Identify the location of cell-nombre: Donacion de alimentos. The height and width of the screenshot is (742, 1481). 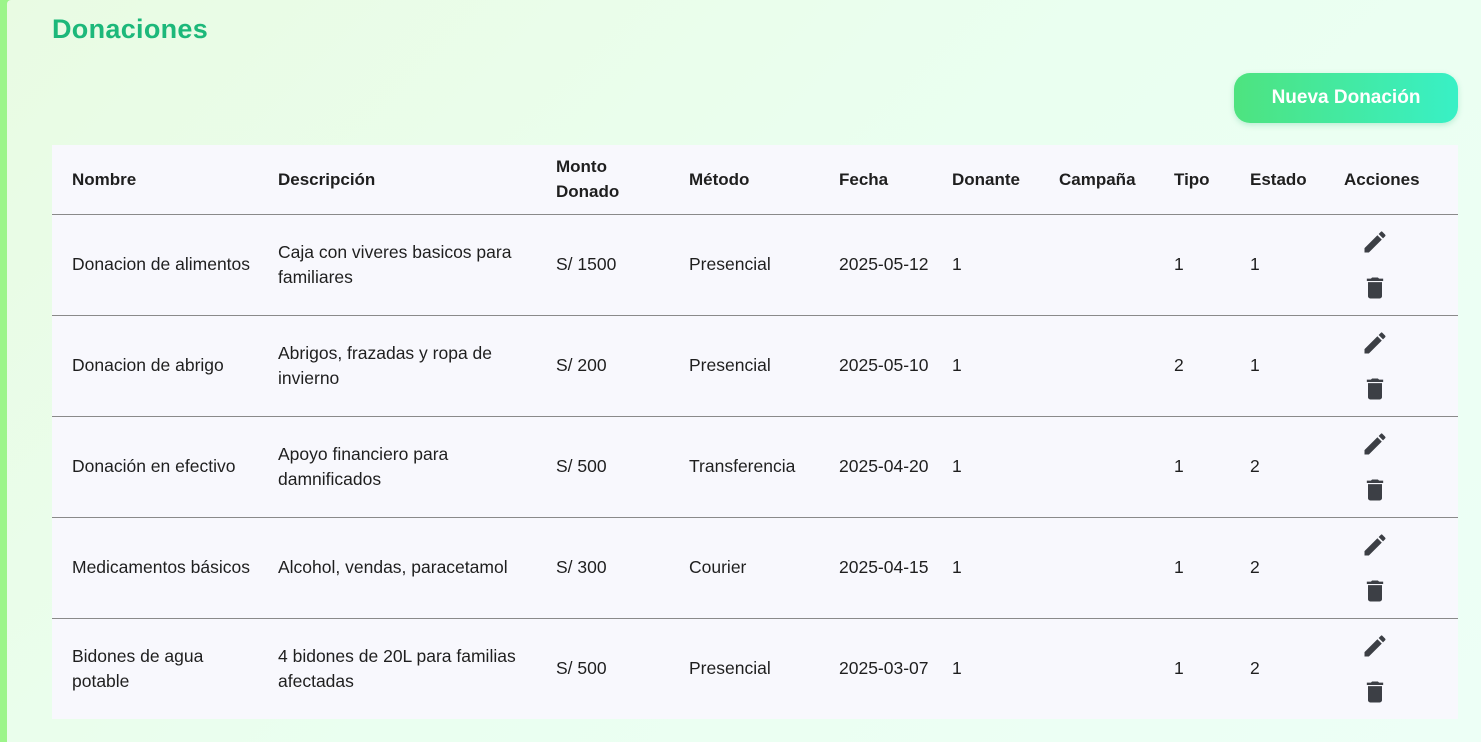
(155, 265).